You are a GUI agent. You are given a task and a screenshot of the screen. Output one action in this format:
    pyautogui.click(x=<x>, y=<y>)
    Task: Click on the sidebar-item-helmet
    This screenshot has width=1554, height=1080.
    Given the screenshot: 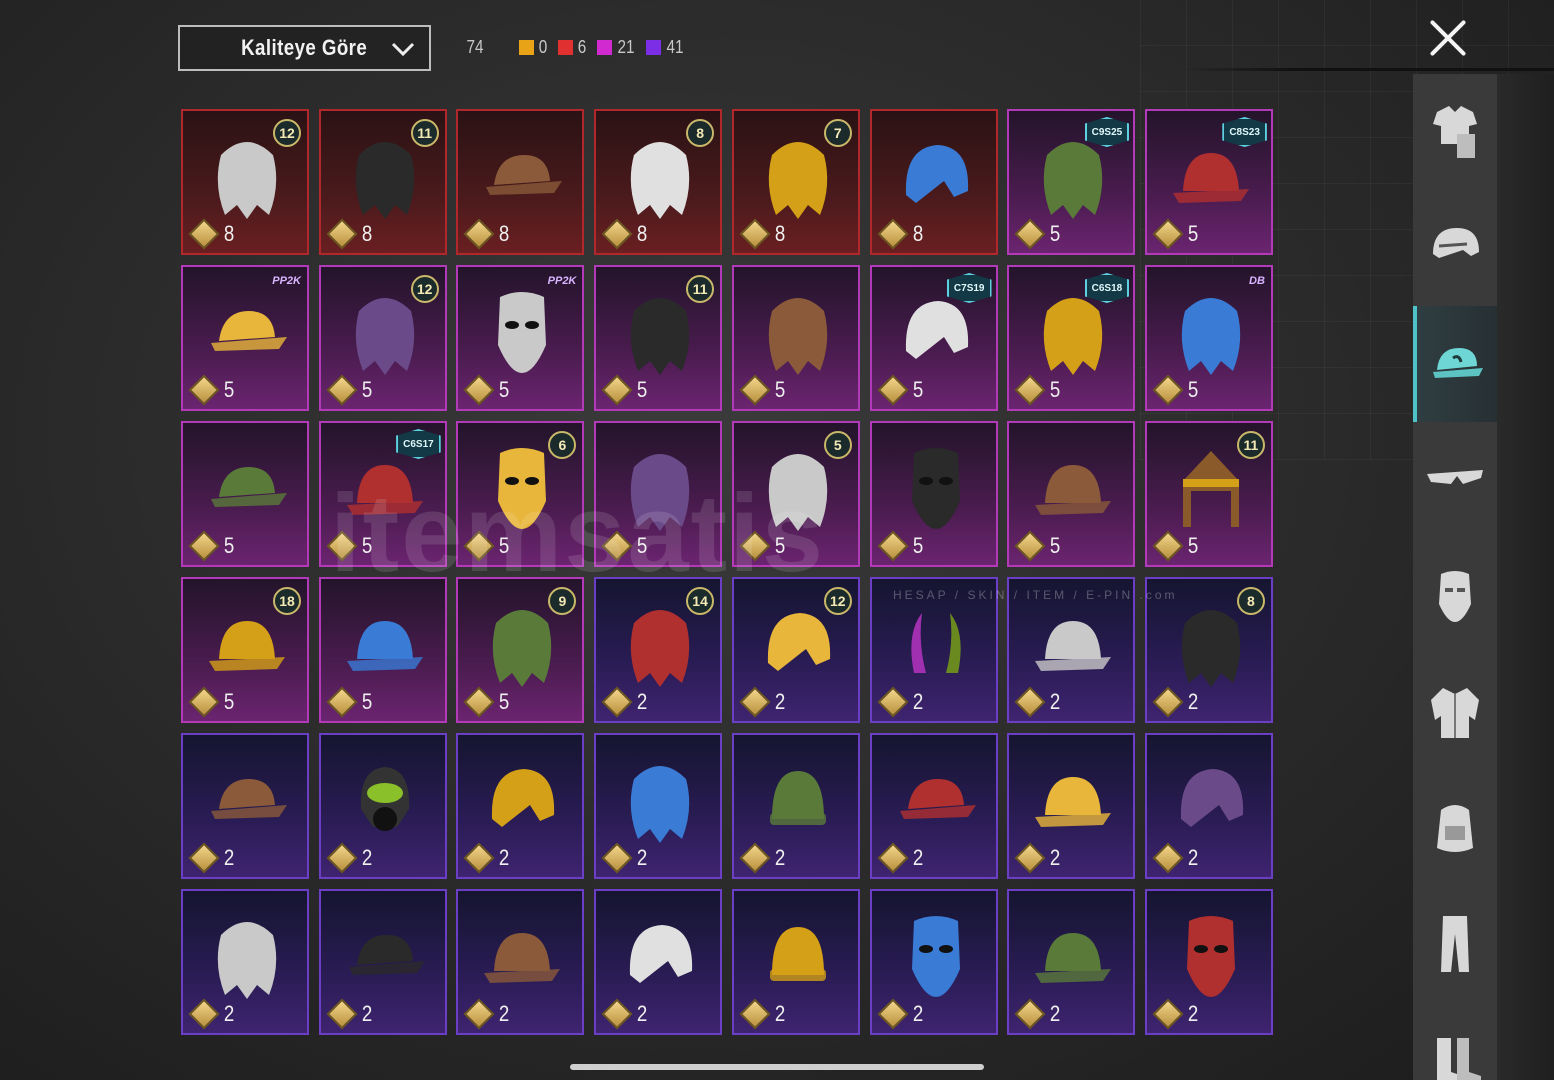 What is the action you would take?
    pyautogui.click(x=1455, y=248)
    